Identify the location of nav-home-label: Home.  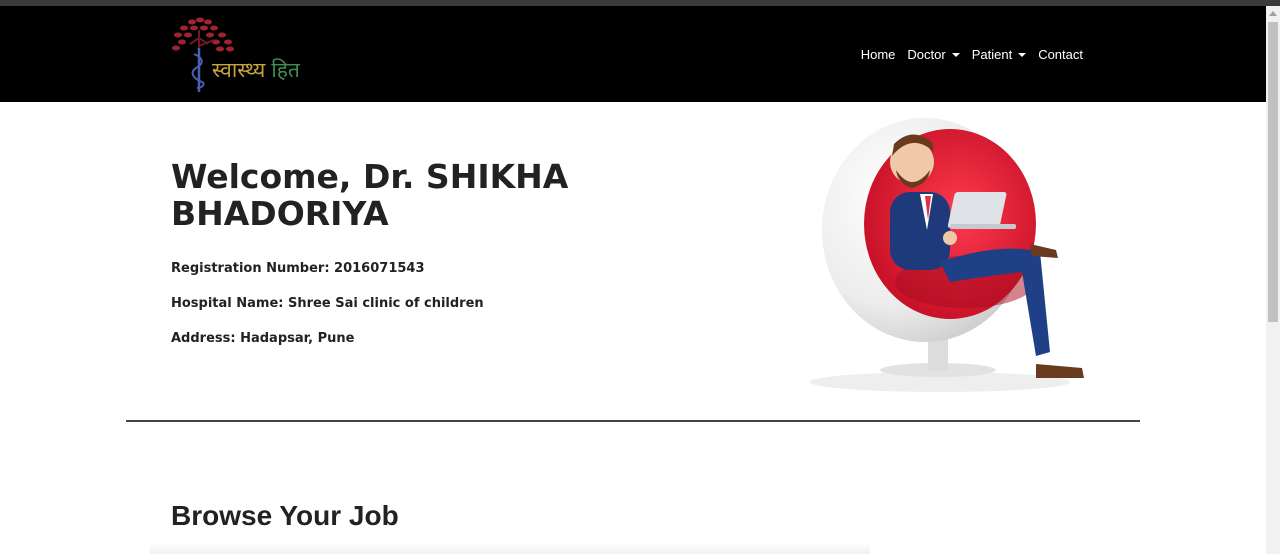
(878, 54).